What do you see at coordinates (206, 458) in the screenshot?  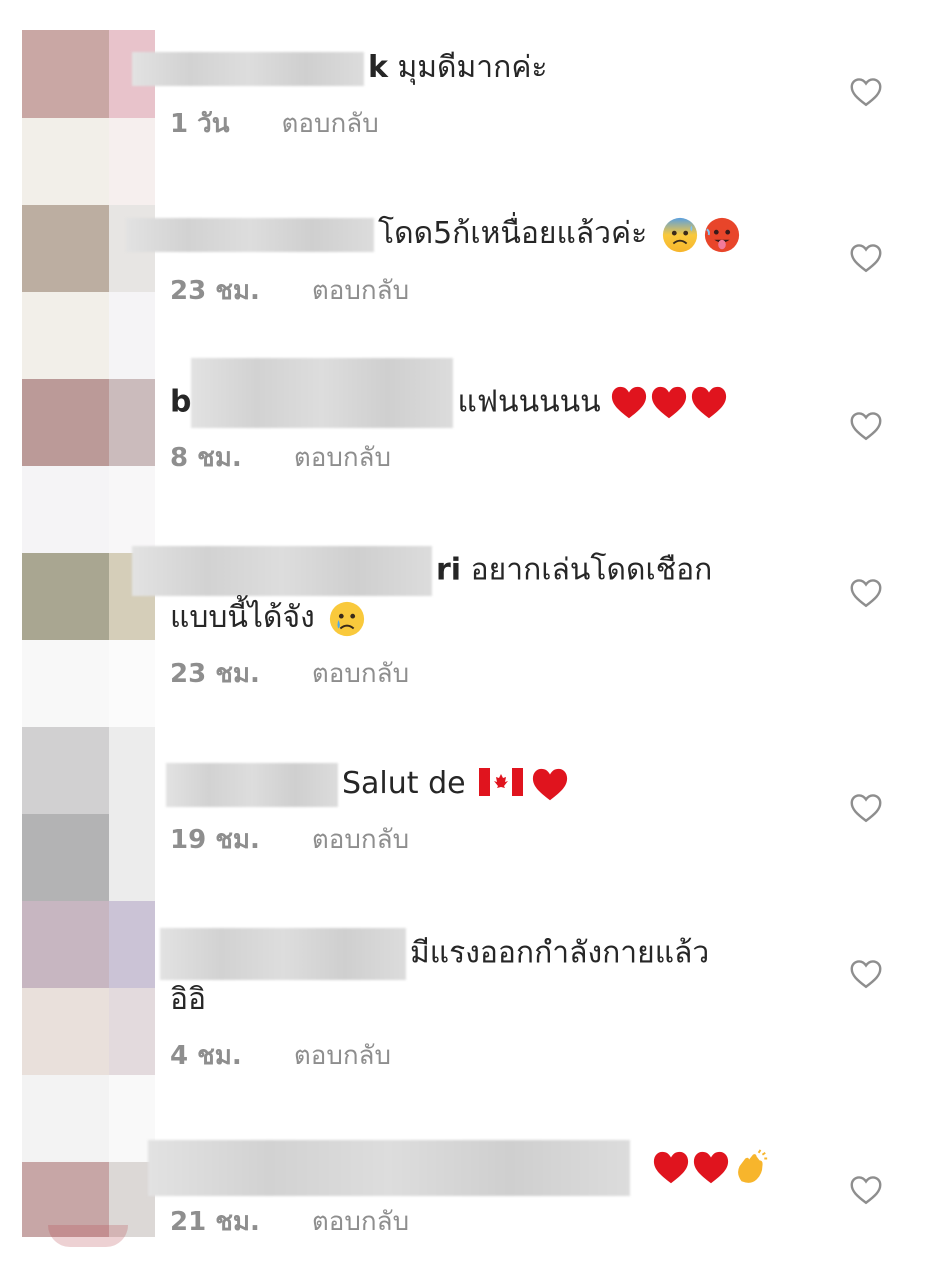 I see `comment-time: 8 ชม.` at bounding box center [206, 458].